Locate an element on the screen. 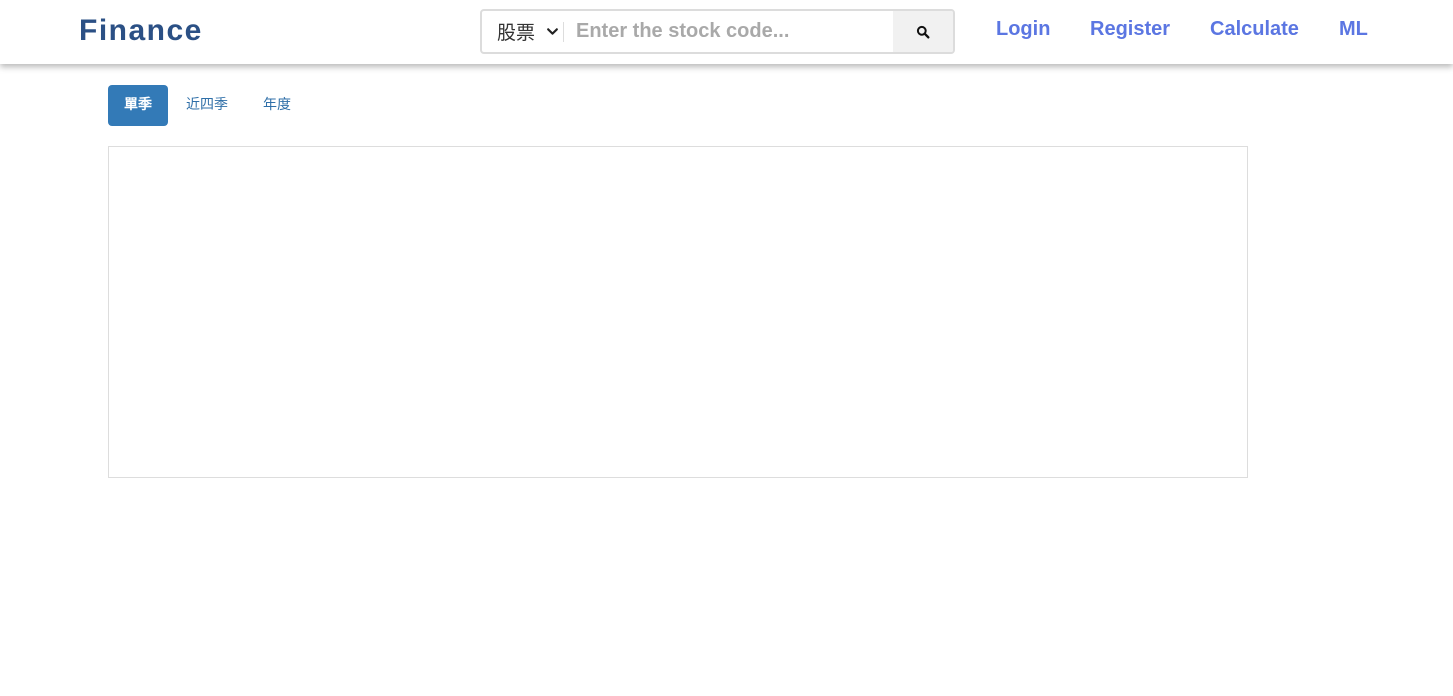 This screenshot has width=1453, height=696. search-button is located at coordinates (923, 31).